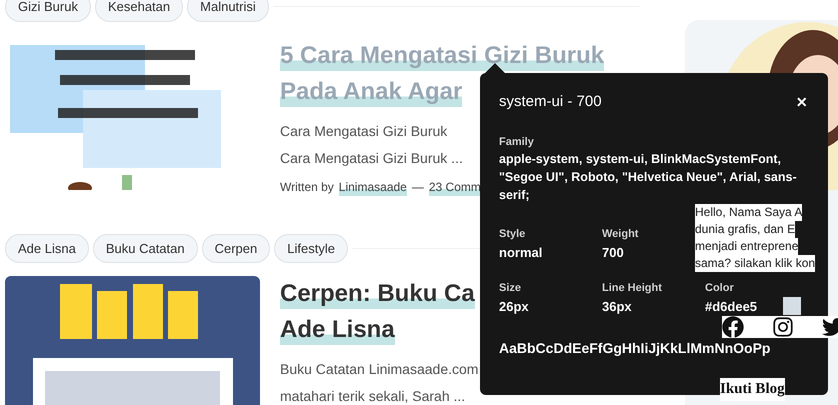 The height and width of the screenshot is (405, 838). What do you see at coordinates (745, 229) in the screenshot?
I see `about-text: dunia grafis, dan E` at bounding box center [745, 229].